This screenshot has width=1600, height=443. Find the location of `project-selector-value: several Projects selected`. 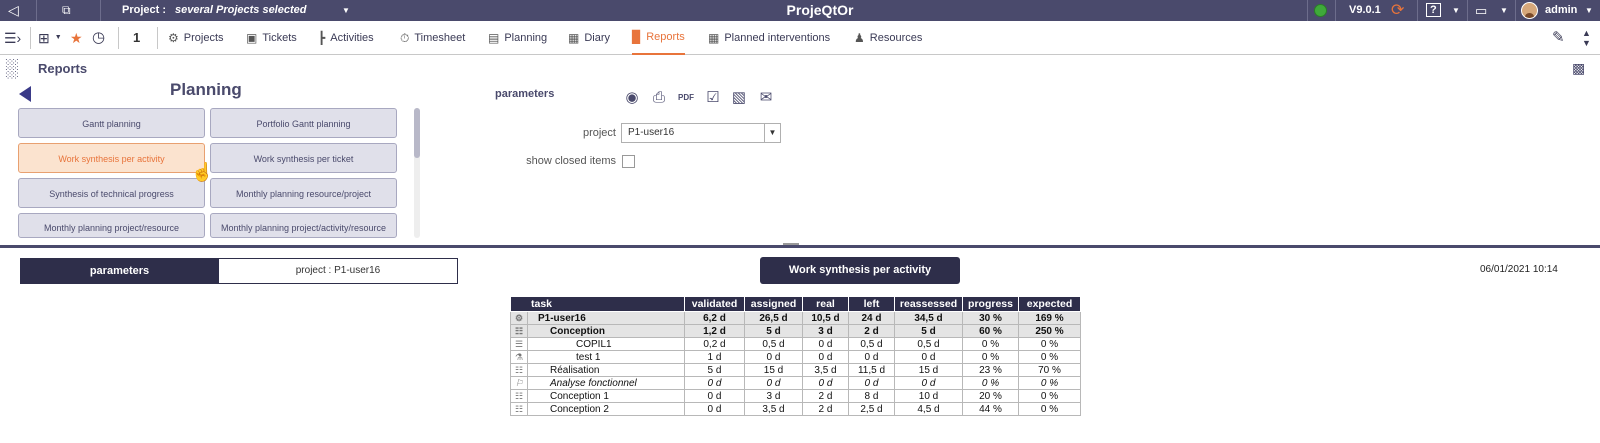

project-selector-value: several Projects selected is located at coordinates (240, 10).